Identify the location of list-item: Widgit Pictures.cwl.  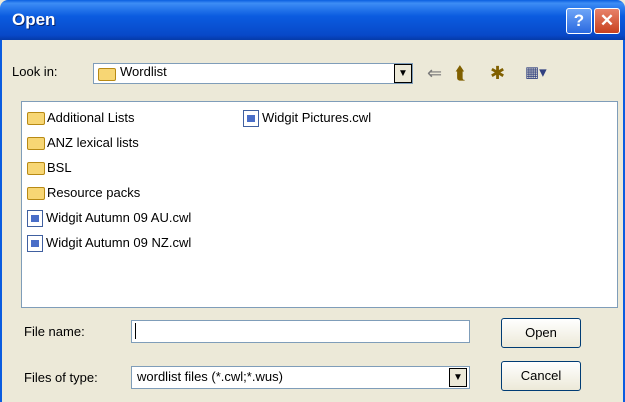
(307, 118).